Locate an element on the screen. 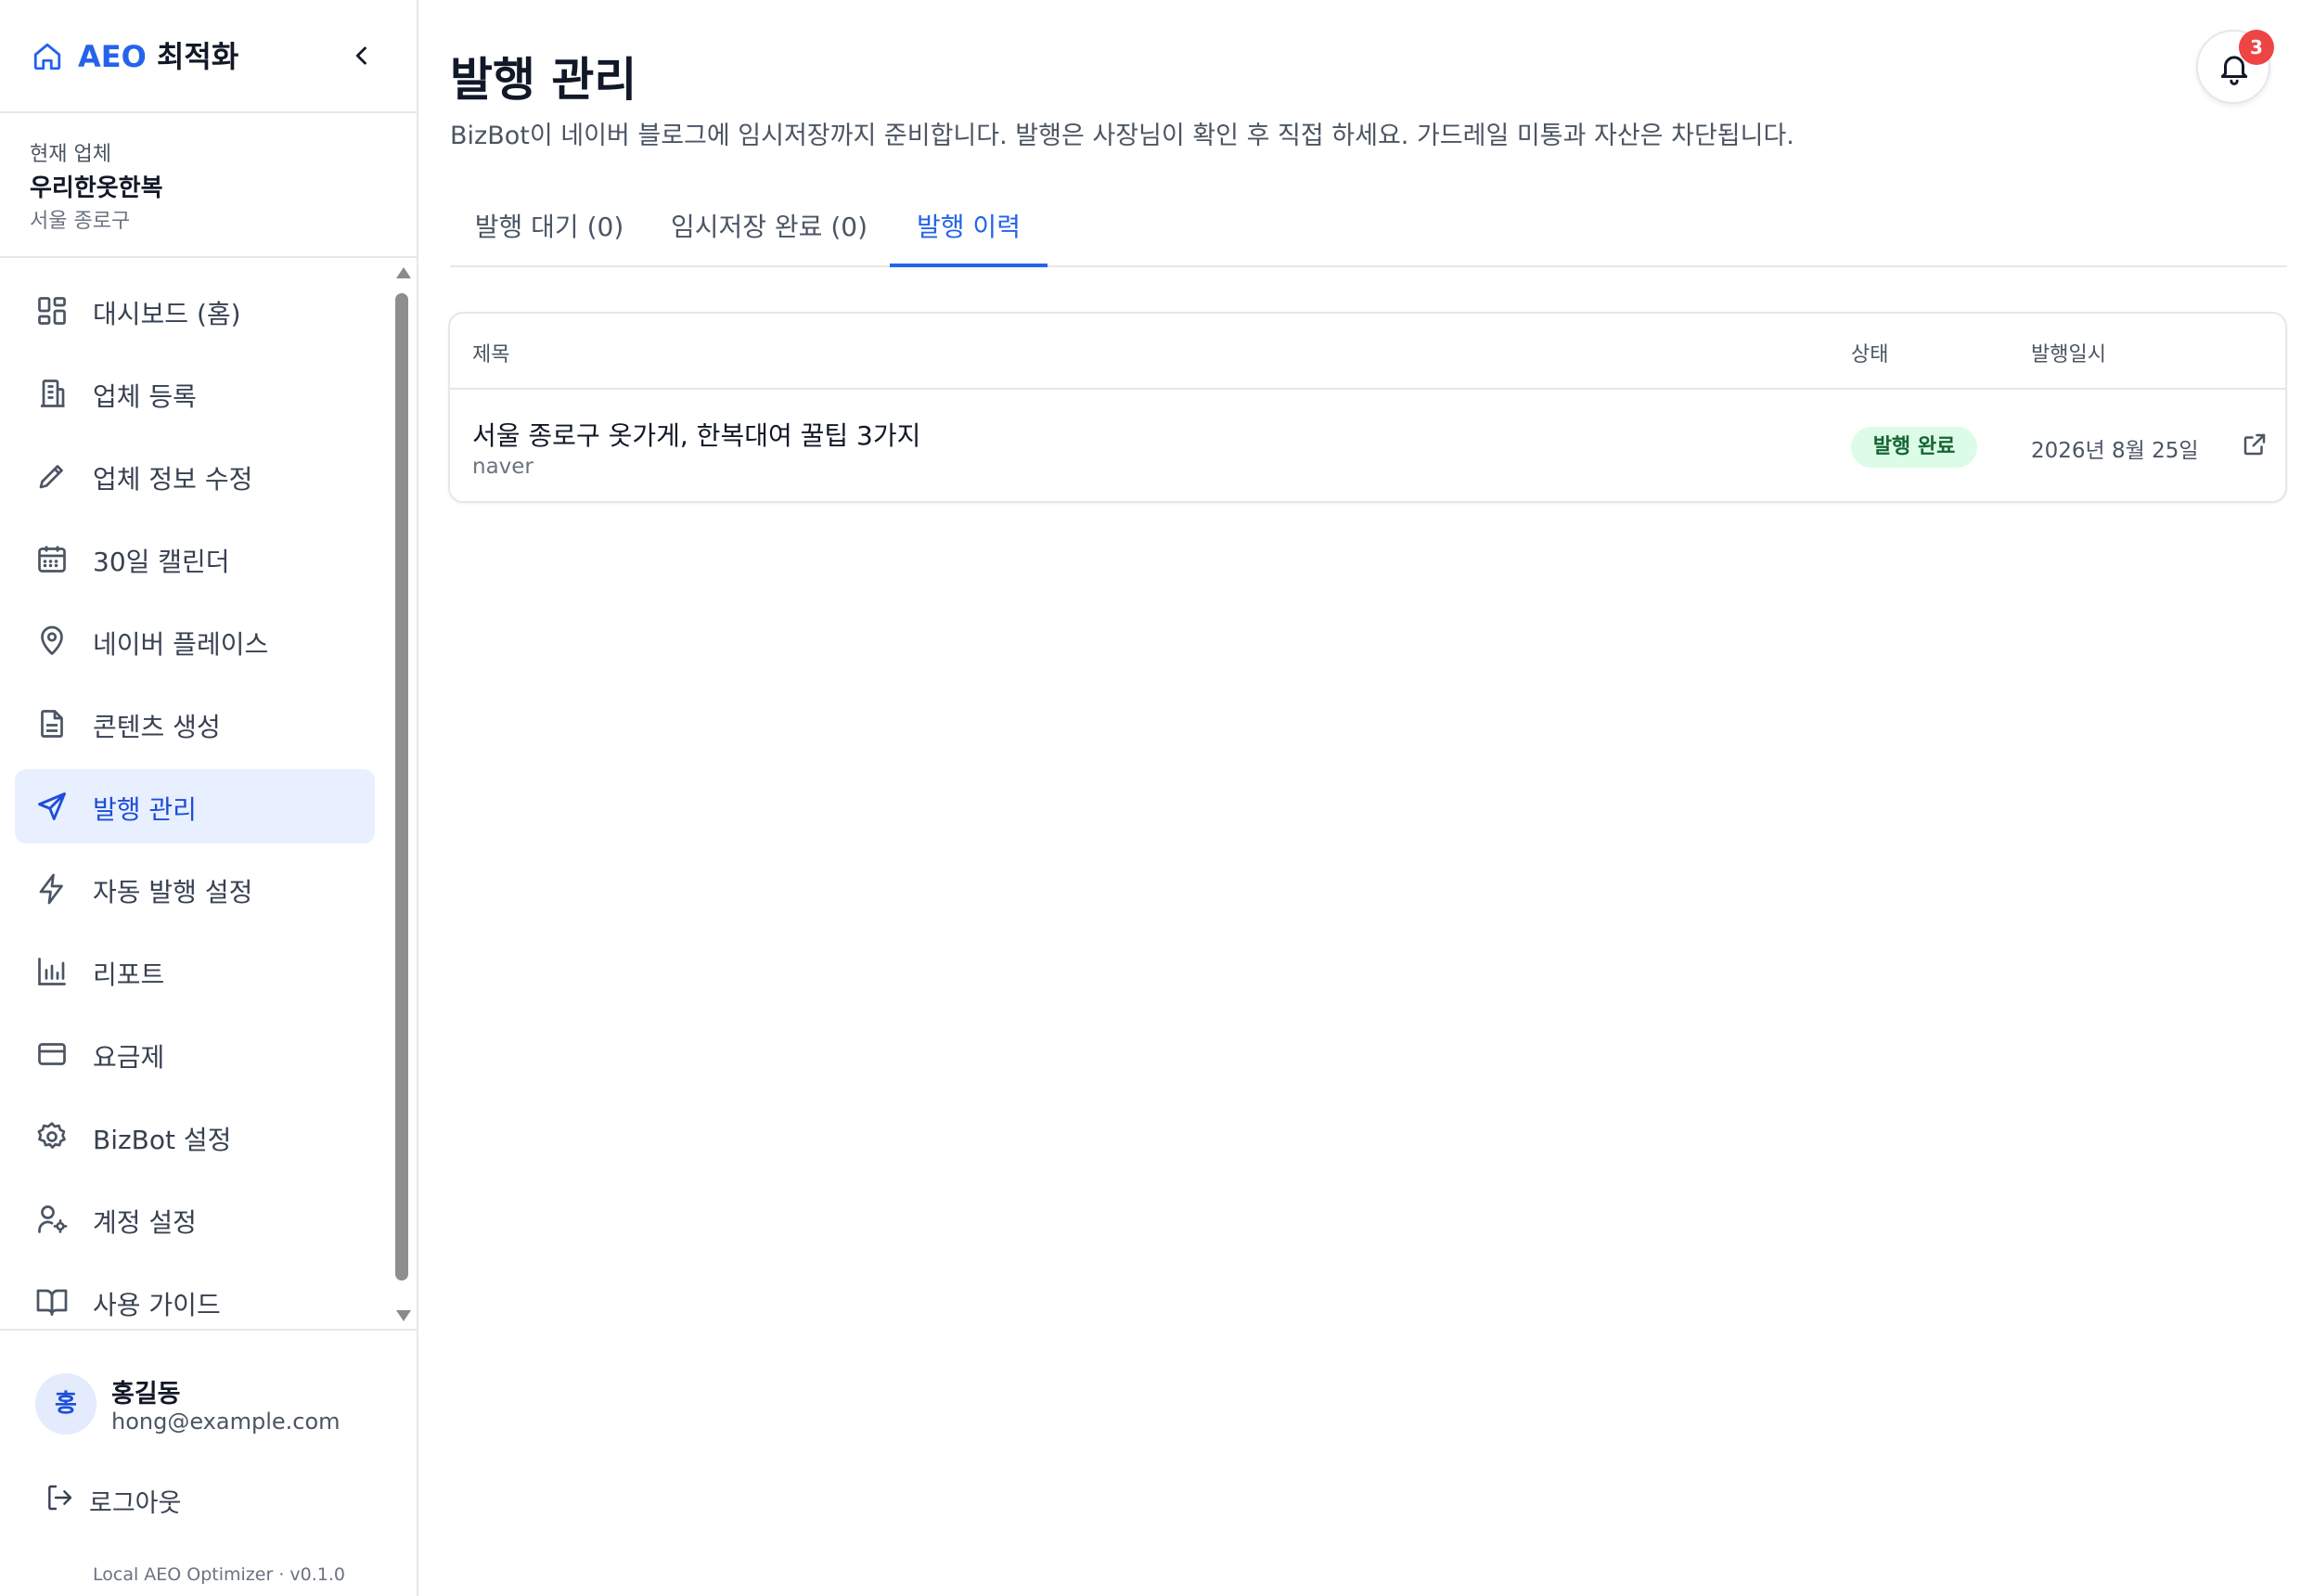 Image resolution: width=2301 pixels, height=1596 pixels. post-source: naver is located at coordinates (503, 467).